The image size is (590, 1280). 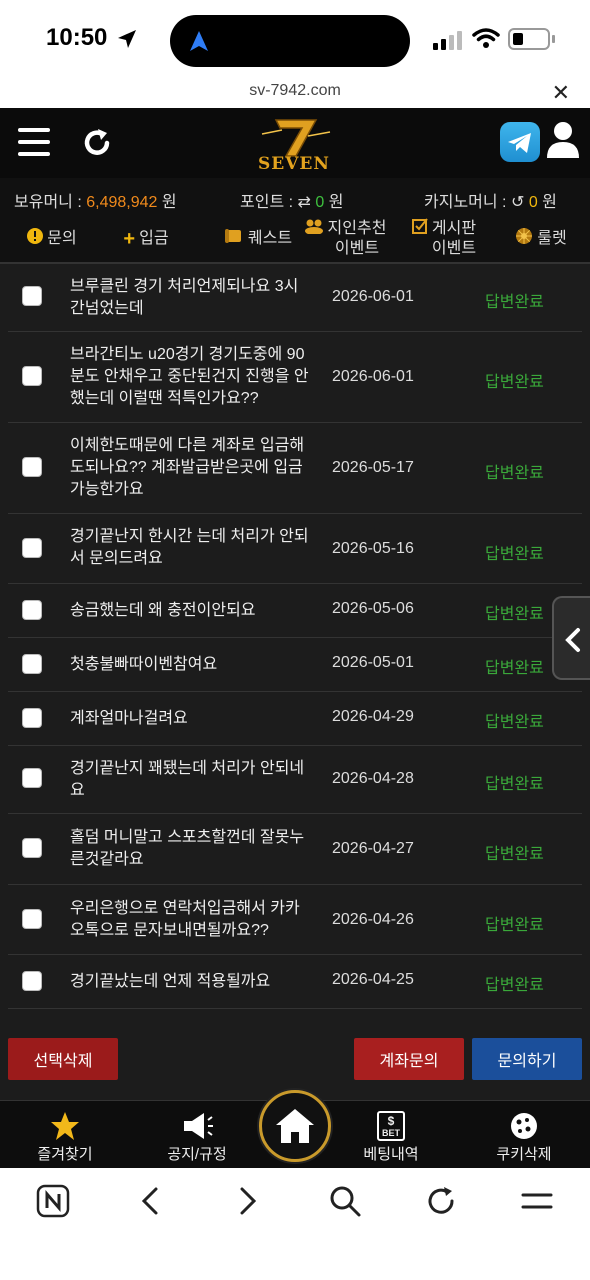 I want to click on action-bar: 선택삭제 계좌문의 문의하기, so click(x=295, y=1055).